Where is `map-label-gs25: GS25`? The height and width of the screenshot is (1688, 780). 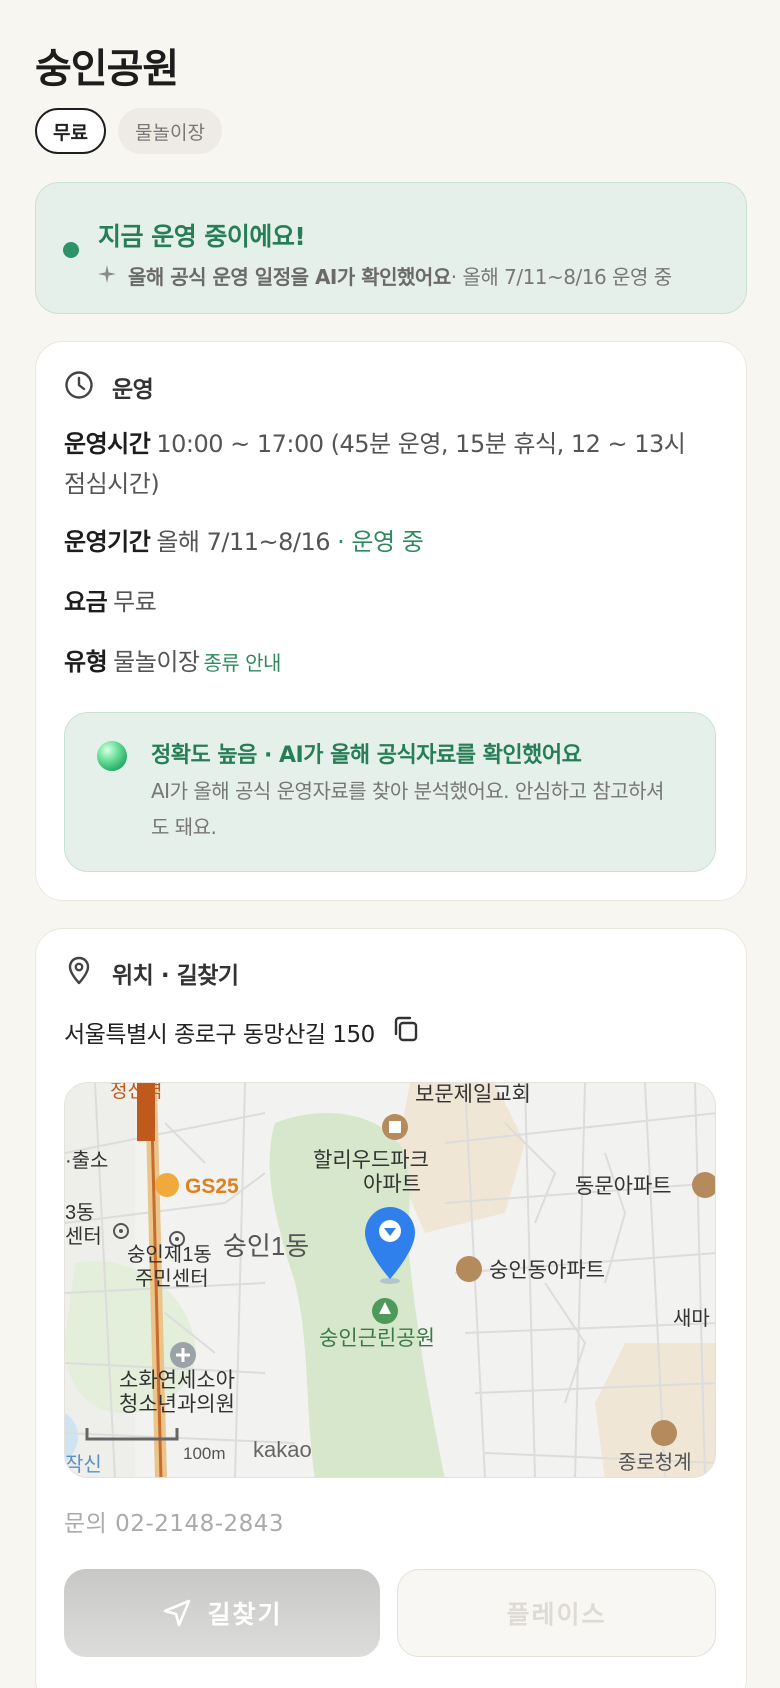
map-label-gs25: GS25 is located at coordinates (212, 1186).